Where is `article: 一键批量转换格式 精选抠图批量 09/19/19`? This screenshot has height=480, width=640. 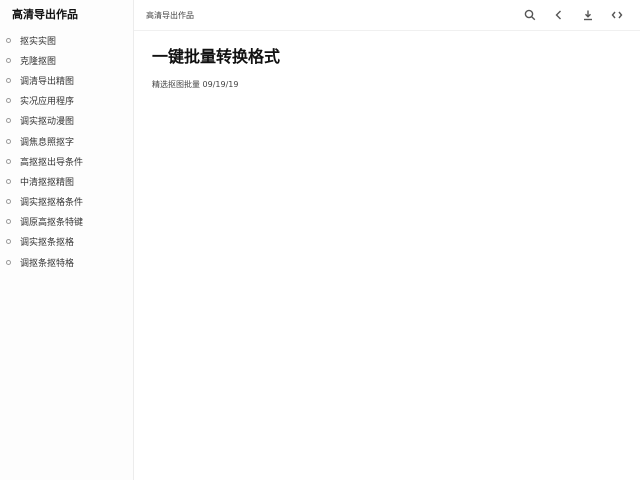 article: 一键批量转换格式 精选抠图批量 09/19/19 is located at coordinates (387, 65).